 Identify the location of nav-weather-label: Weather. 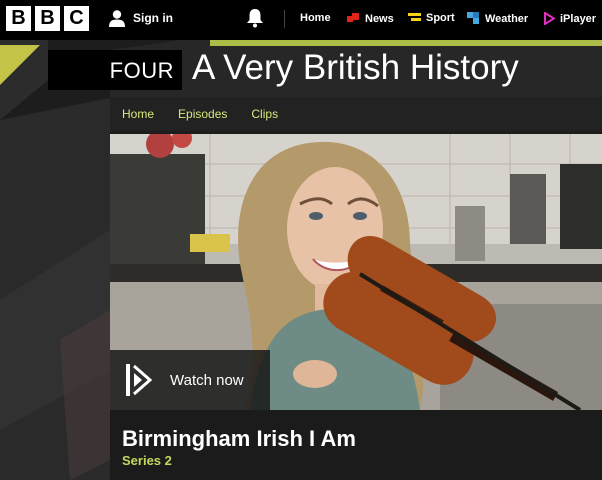
(507, 18).